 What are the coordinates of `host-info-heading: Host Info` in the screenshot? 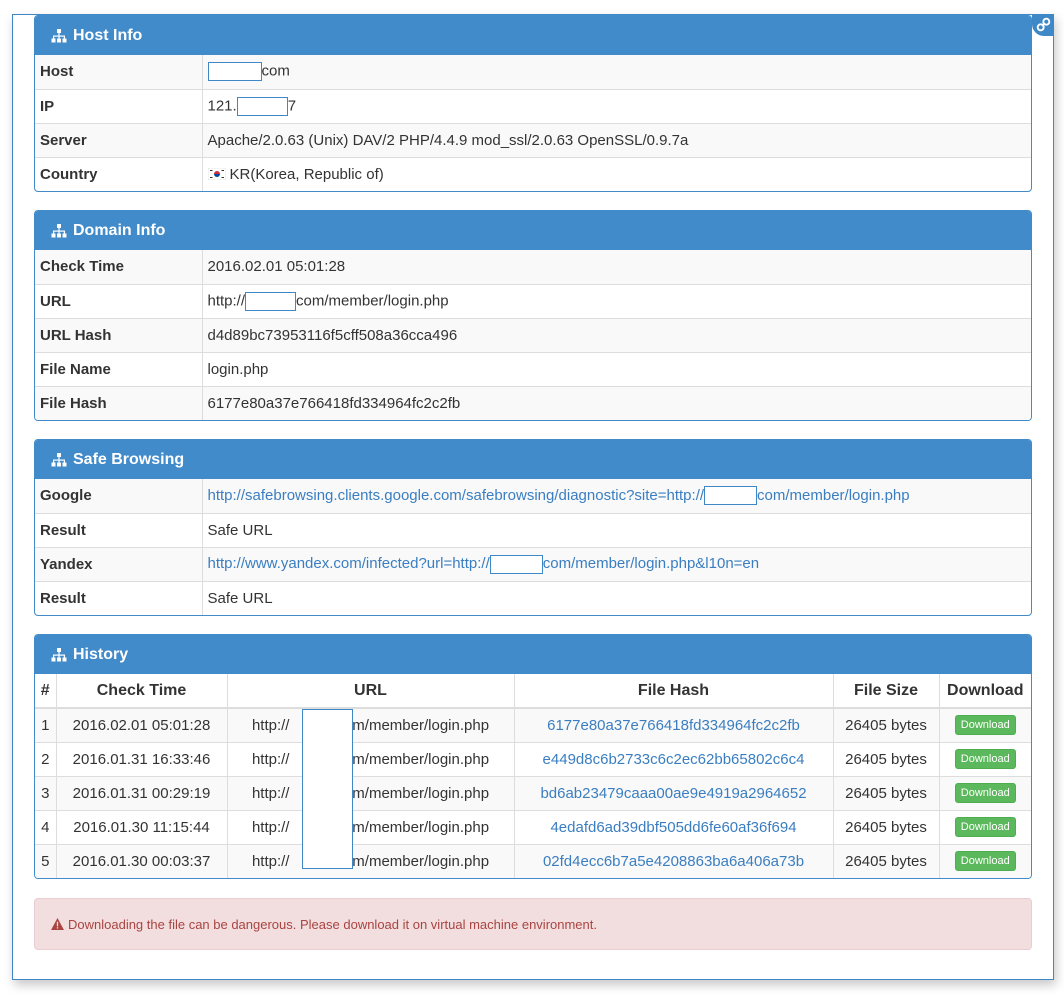 It's located at (533, 35).